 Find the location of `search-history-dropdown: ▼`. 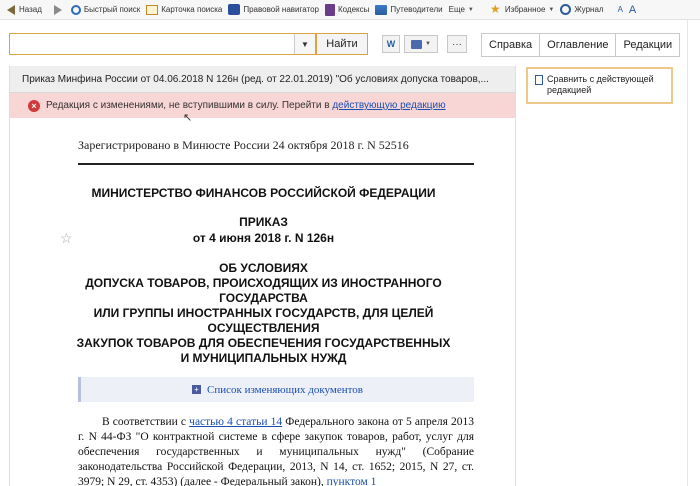

search-history-dropdown: ▼ is located at coordinates (304, 44).